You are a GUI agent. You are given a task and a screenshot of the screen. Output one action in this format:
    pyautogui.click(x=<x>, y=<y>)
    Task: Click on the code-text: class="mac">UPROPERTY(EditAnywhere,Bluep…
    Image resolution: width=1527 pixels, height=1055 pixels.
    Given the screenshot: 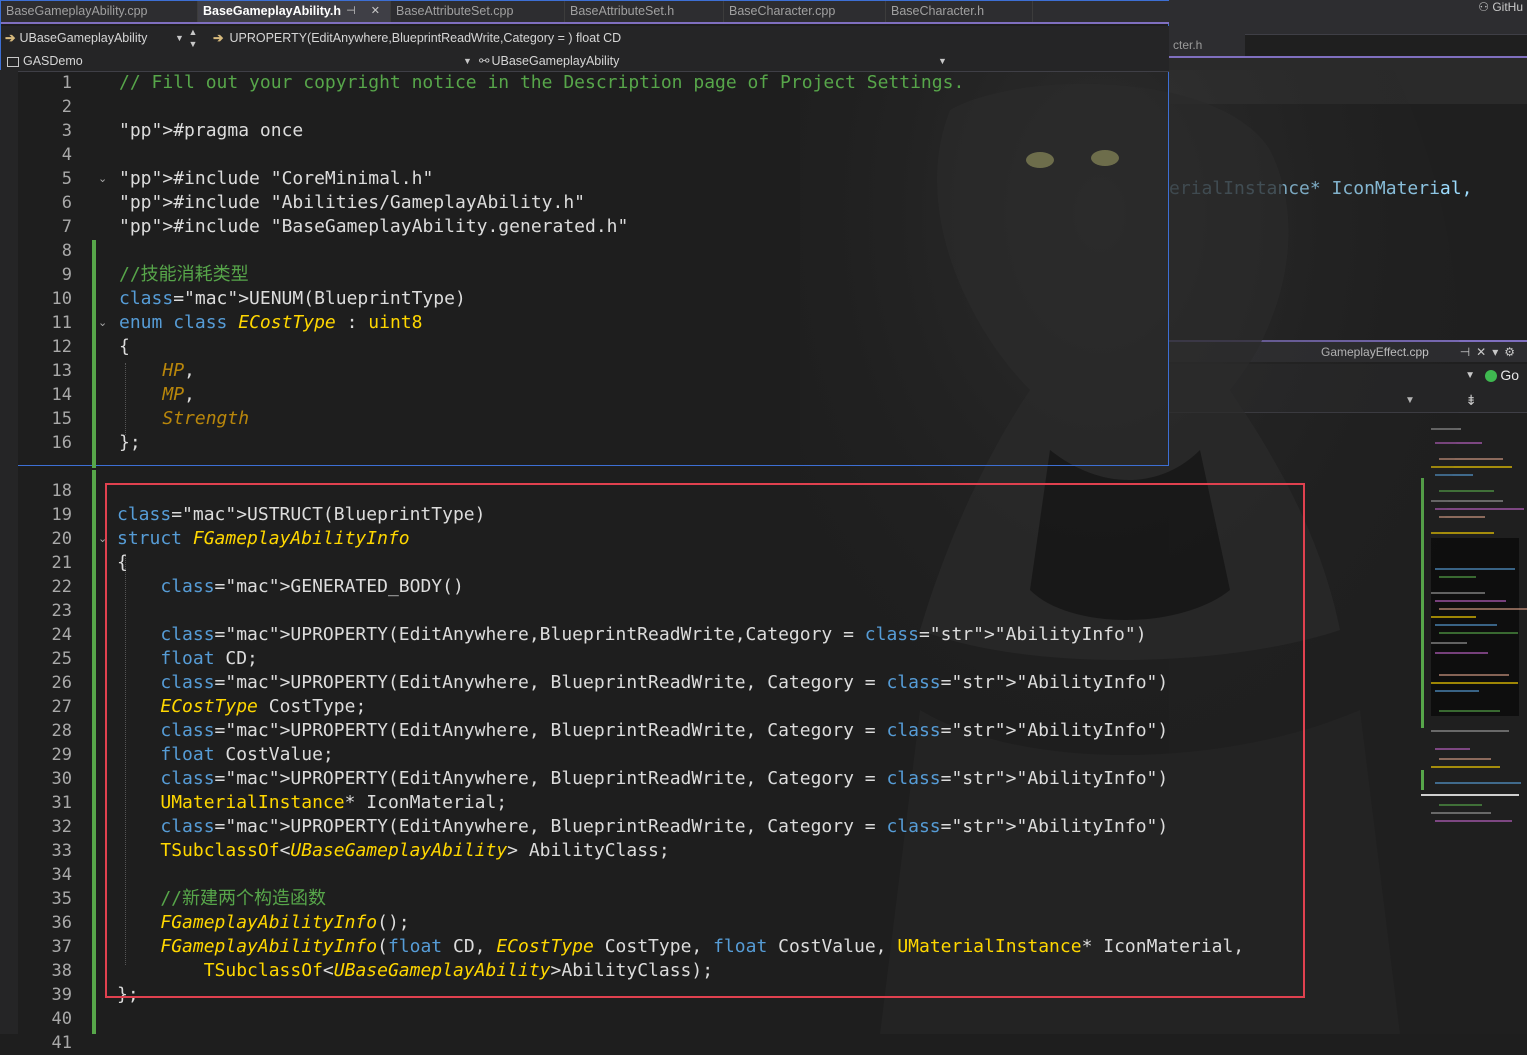 What is the action you would take?
    pyautogui.click(x=653, y=634)
    